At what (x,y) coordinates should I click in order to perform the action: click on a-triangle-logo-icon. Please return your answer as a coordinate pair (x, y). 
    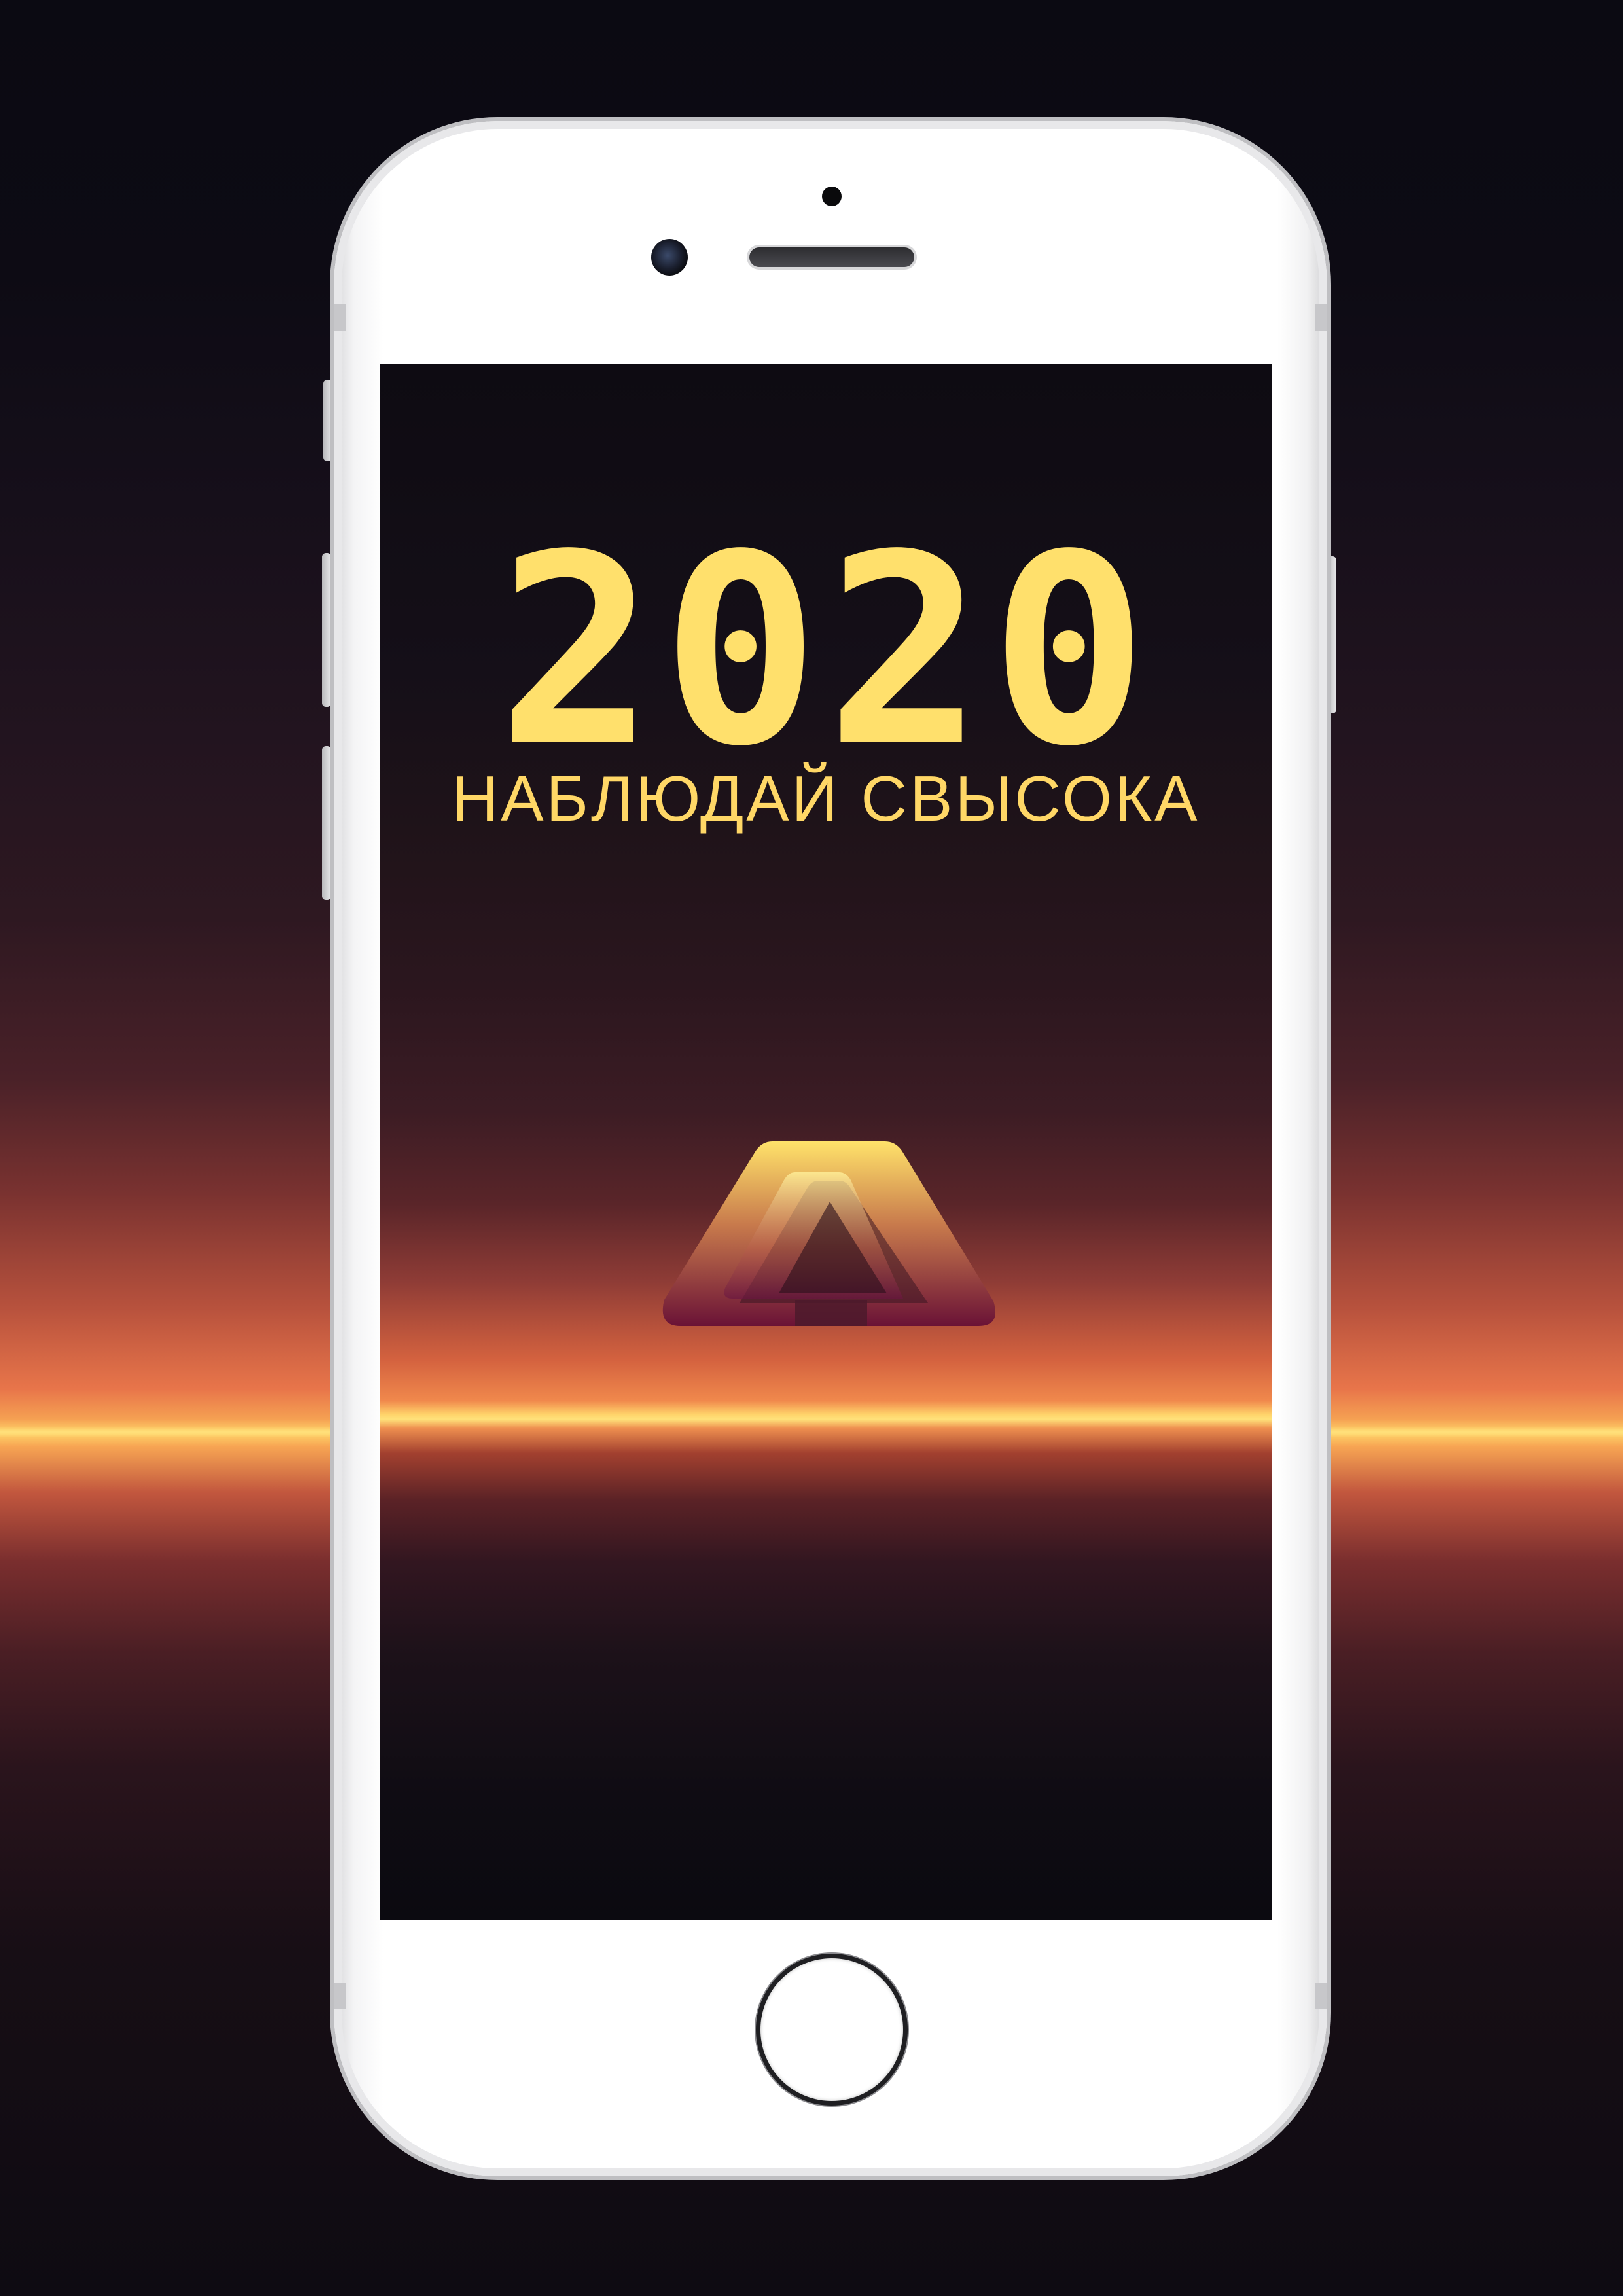
    Looking at the image, I should click on (829, 1233).